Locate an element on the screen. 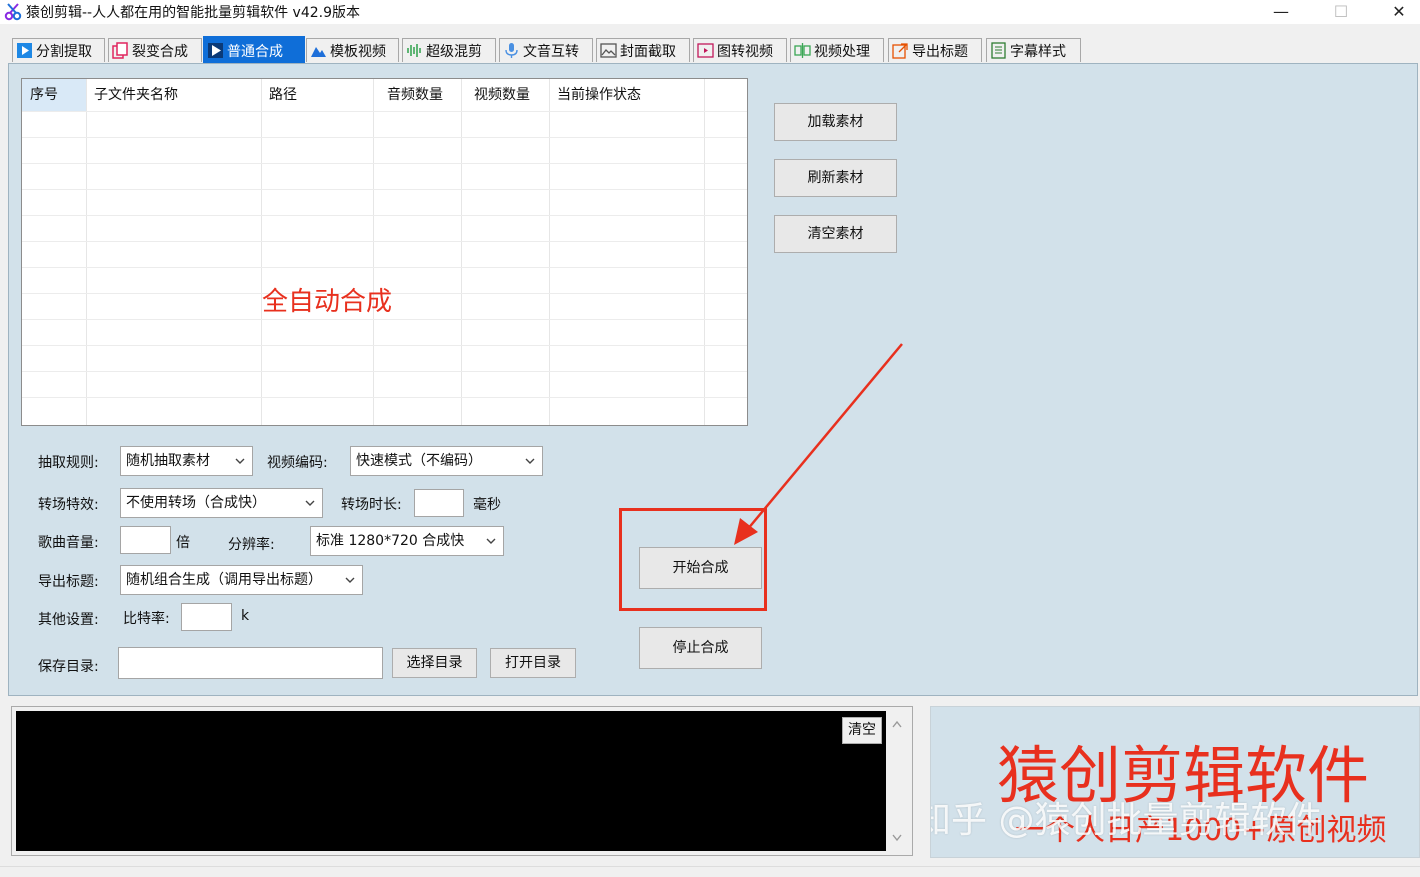 This screenshot has height=877, width=1420. start-merge-button: 开始合成 is located at coordinates (700, 568).